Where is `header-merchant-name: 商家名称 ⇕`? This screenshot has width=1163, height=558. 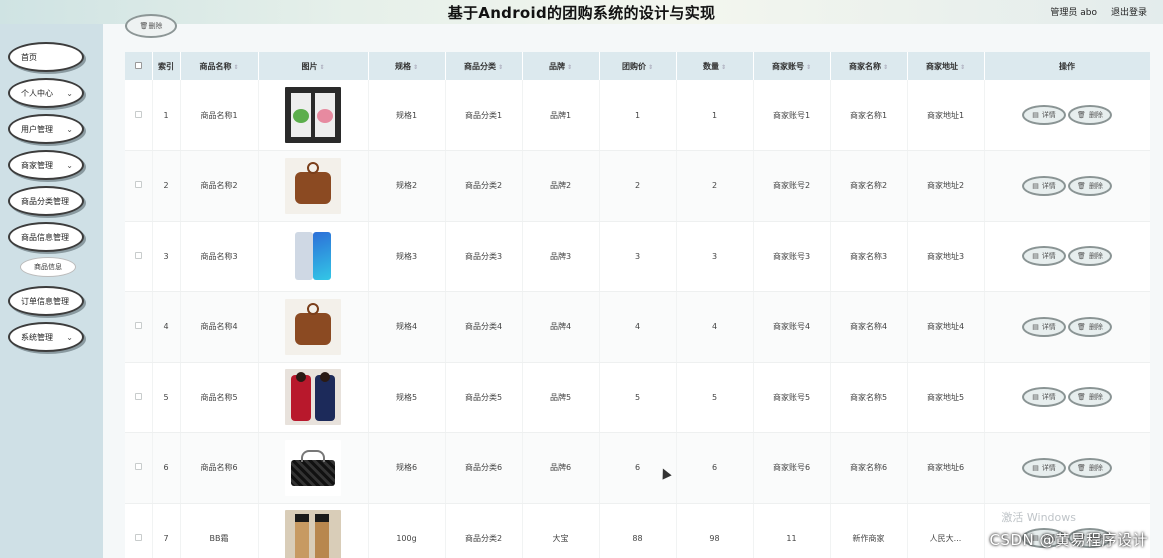 header-merchant-name: 商家名称 ⇕ is located at coordinates (869, 66).